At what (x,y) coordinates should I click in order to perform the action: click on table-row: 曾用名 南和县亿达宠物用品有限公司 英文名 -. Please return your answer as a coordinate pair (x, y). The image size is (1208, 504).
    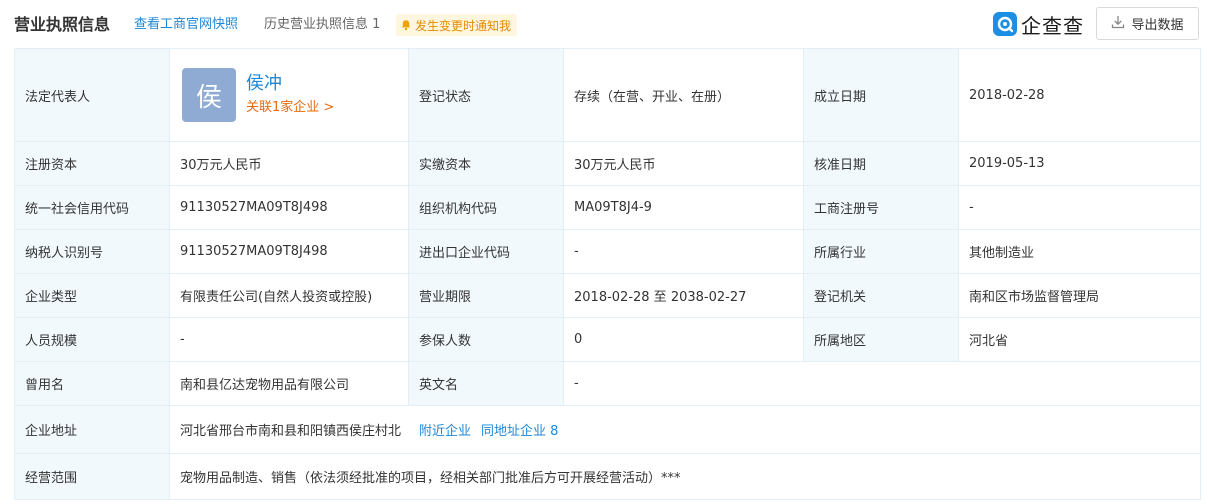
    Looking at the image, I should click on (607, 383).